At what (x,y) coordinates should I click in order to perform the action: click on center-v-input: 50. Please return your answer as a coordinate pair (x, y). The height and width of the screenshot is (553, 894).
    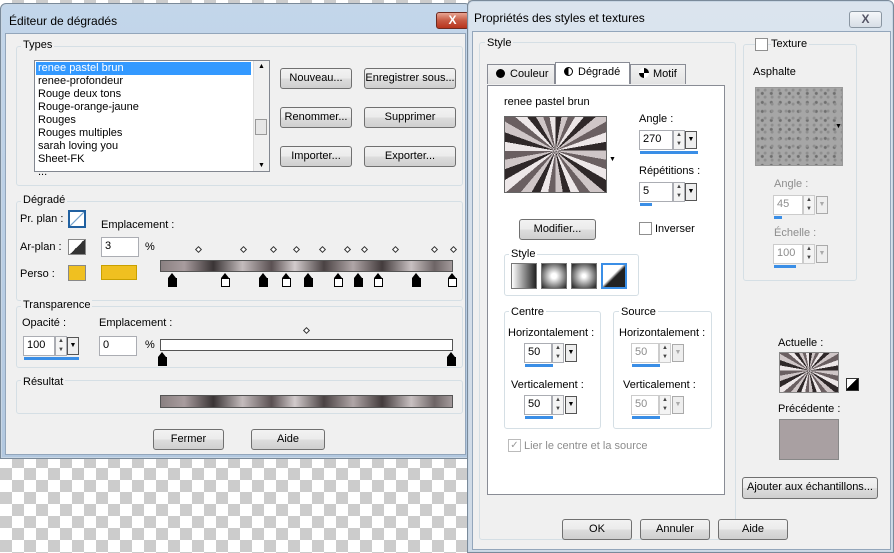
    Looking at the image, I should click on (538, 405).